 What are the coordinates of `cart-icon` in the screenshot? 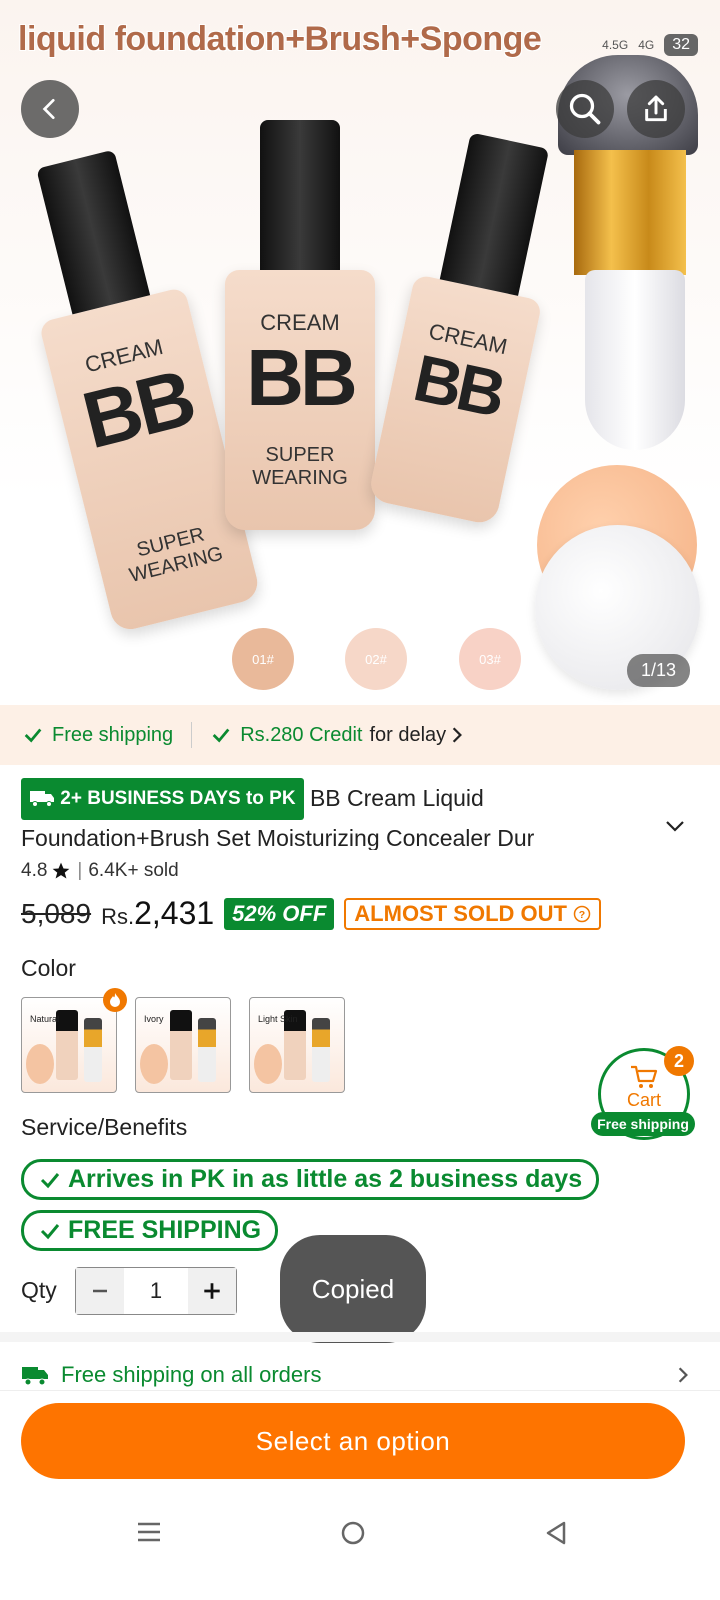 It's located at (644, 1076).